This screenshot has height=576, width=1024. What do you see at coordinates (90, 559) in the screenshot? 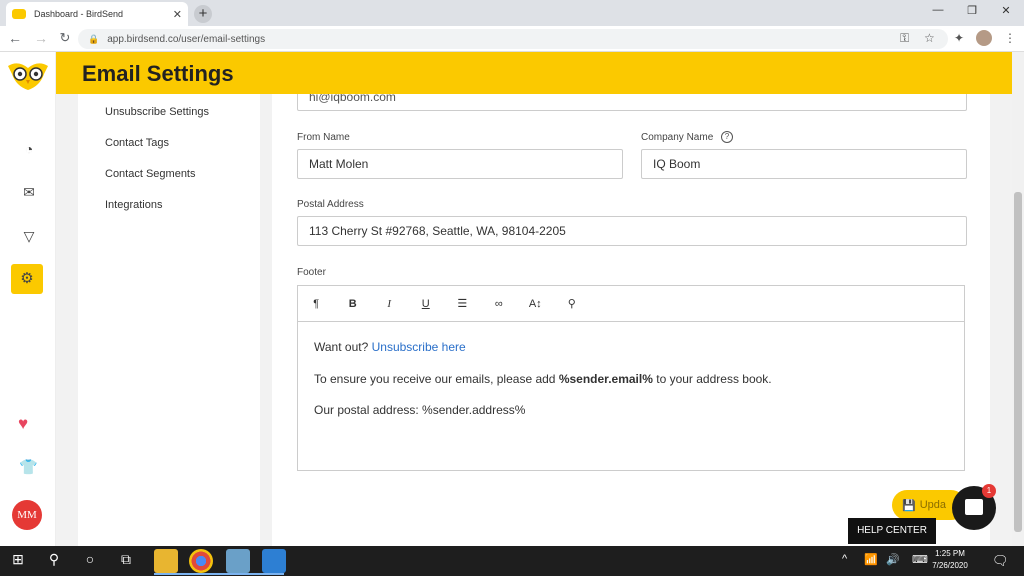
I see `cortana-icon: ○` at bounding box center [90, 559].